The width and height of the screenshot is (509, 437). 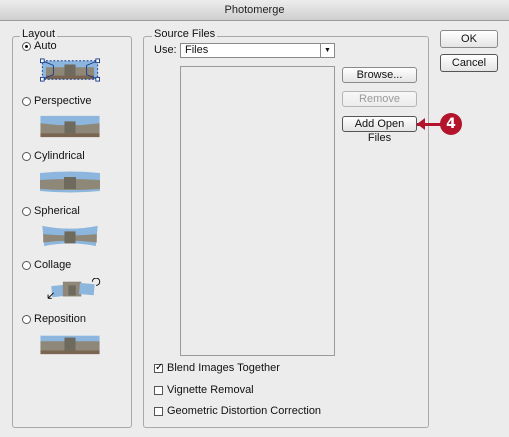 I want to click on collage-label: Collage, so click(x=53, y=265).